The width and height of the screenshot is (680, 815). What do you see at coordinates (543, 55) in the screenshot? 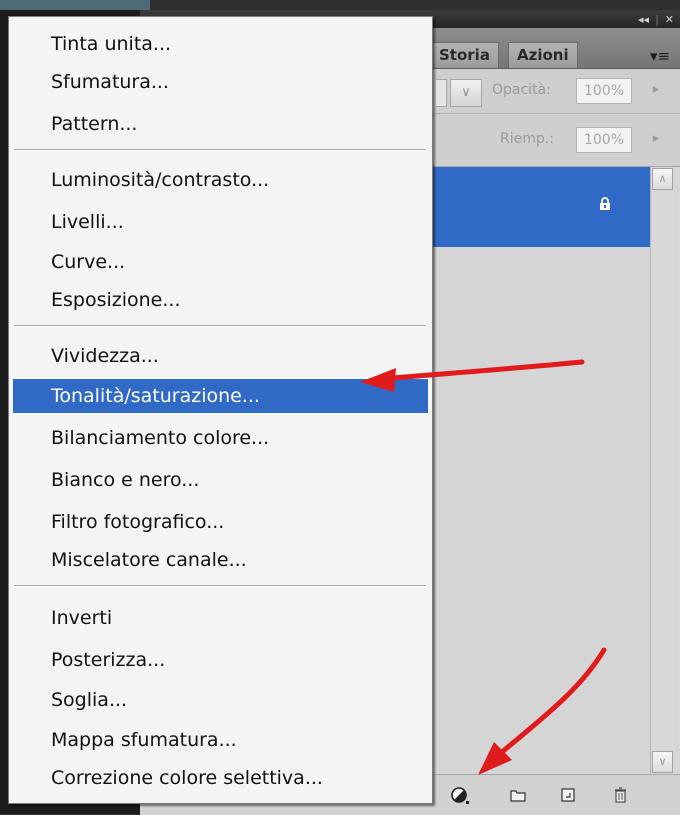
I see `tab-azioni: Azioni` at bounding box center [543, 55].